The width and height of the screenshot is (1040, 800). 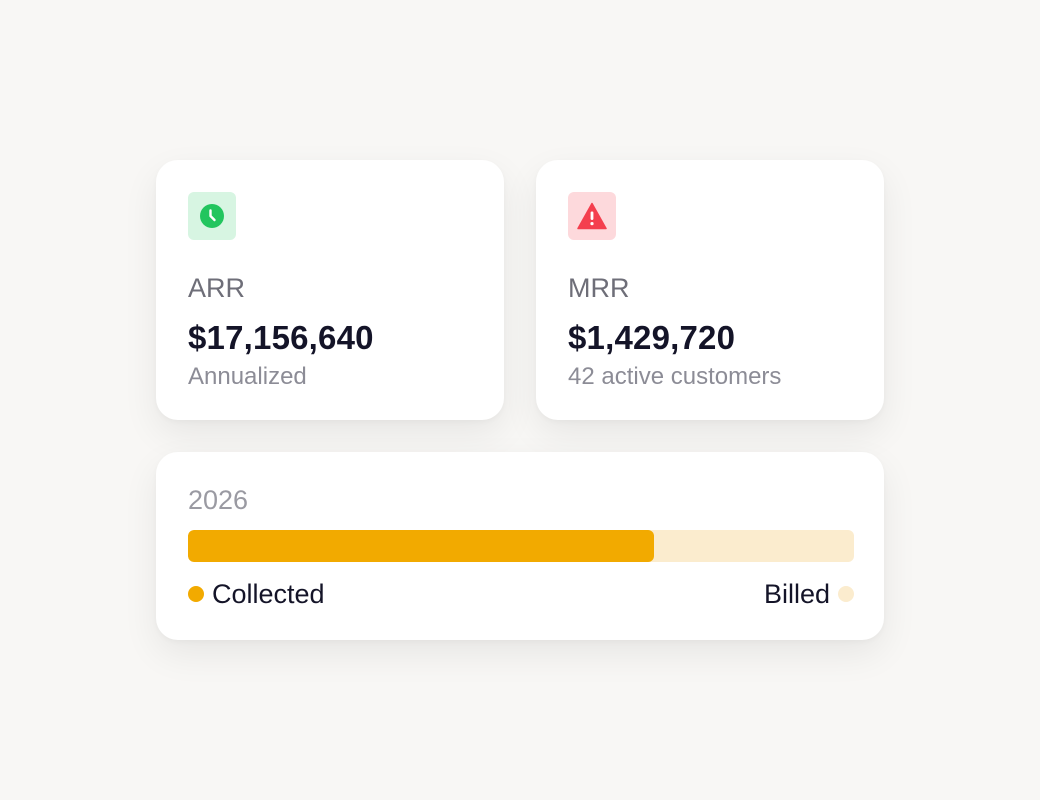 I want to click on collected-label: Collected, so click(x=268, y=594).